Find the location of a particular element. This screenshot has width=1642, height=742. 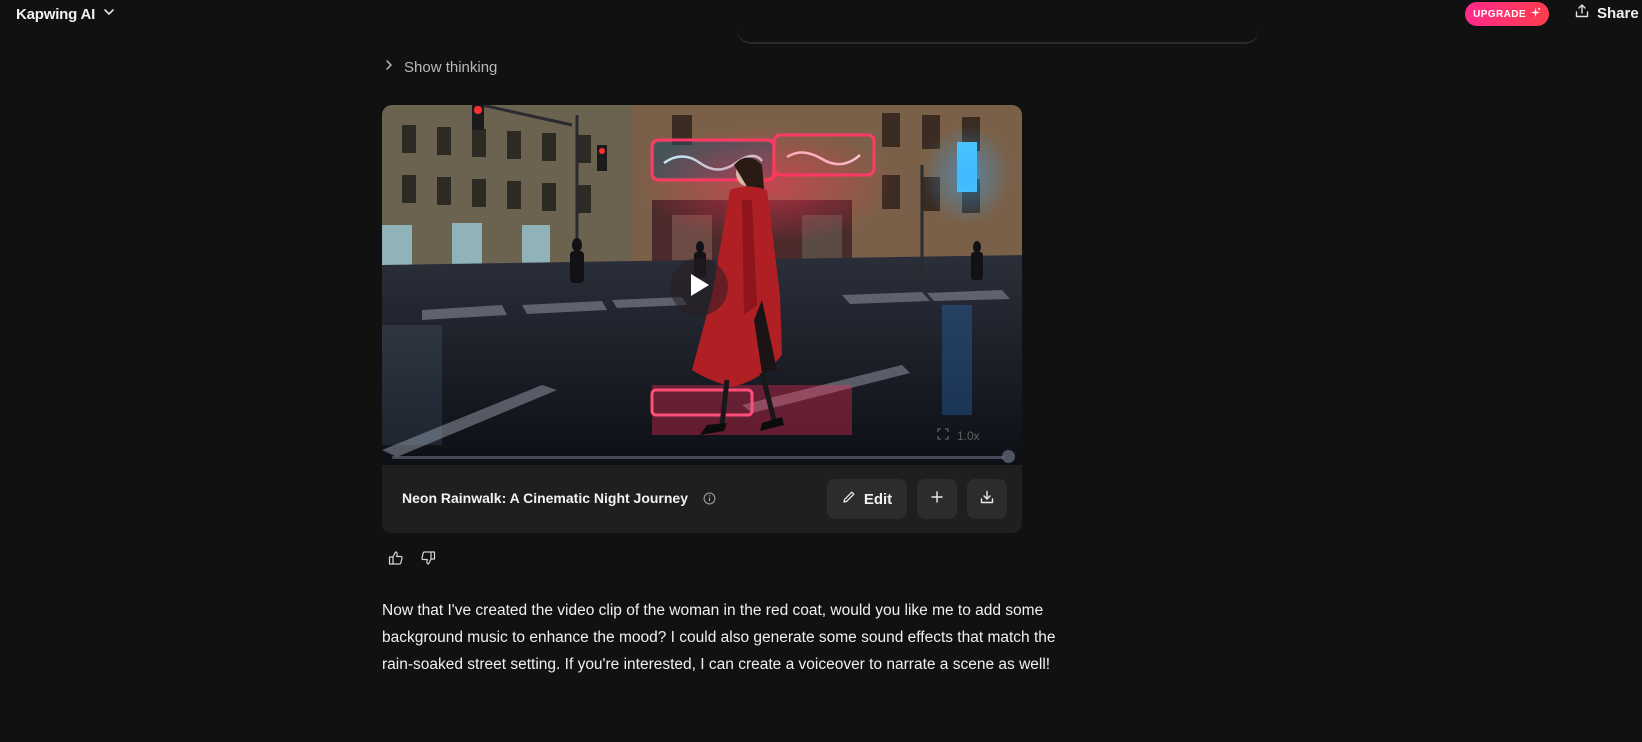

edit-button: Edit is located at coordinates (867, 499).